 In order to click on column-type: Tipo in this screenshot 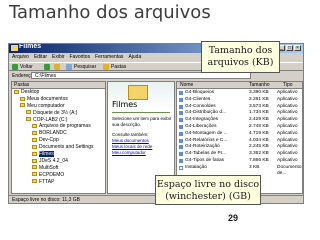, I will do `click(288, 85)`.